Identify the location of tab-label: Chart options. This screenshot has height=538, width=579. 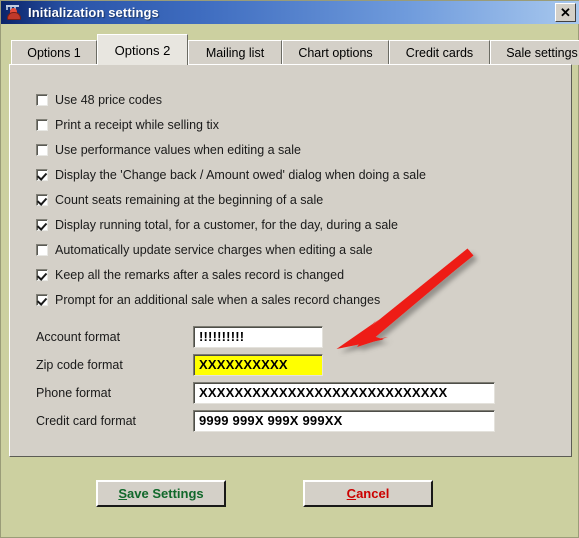
(335, 53).